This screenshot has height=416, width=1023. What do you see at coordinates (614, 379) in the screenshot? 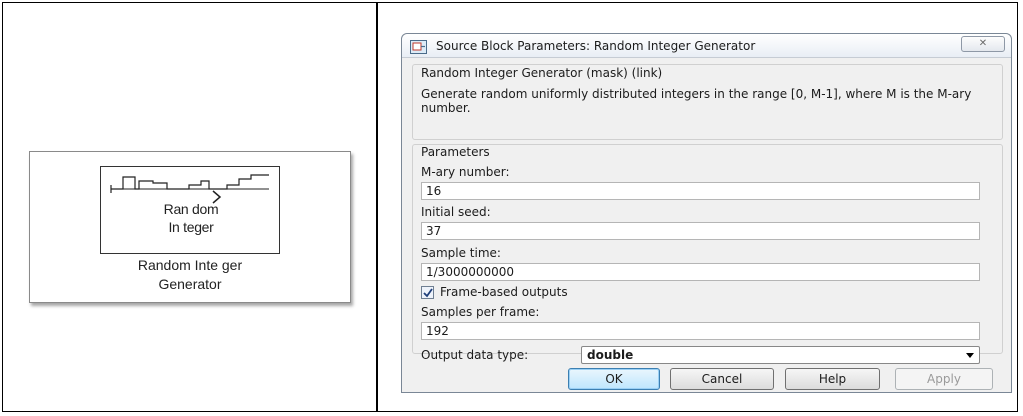
I see `ok-button: OK` at bounding box center [614, 379].